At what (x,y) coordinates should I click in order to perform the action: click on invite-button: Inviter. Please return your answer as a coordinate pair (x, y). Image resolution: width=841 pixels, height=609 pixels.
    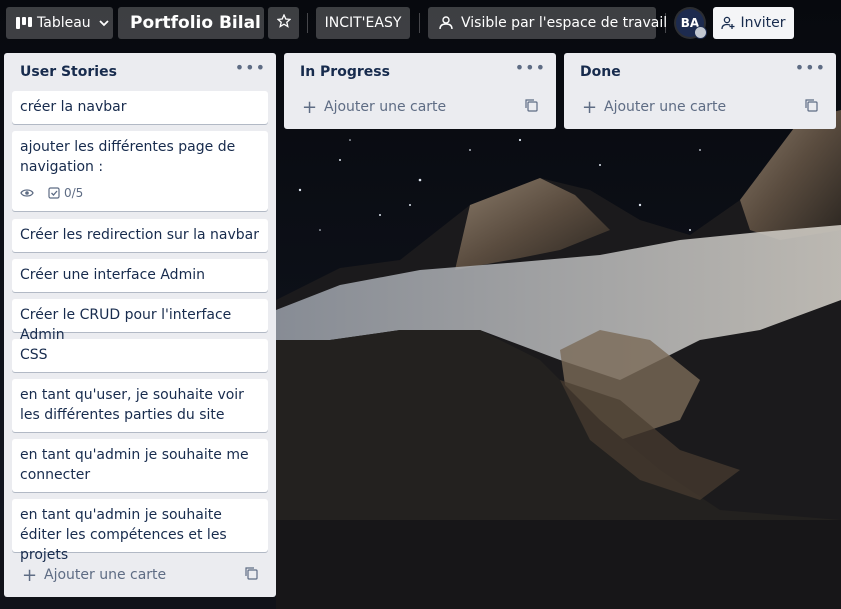
    Looking at the image, I should click on (753, 23).